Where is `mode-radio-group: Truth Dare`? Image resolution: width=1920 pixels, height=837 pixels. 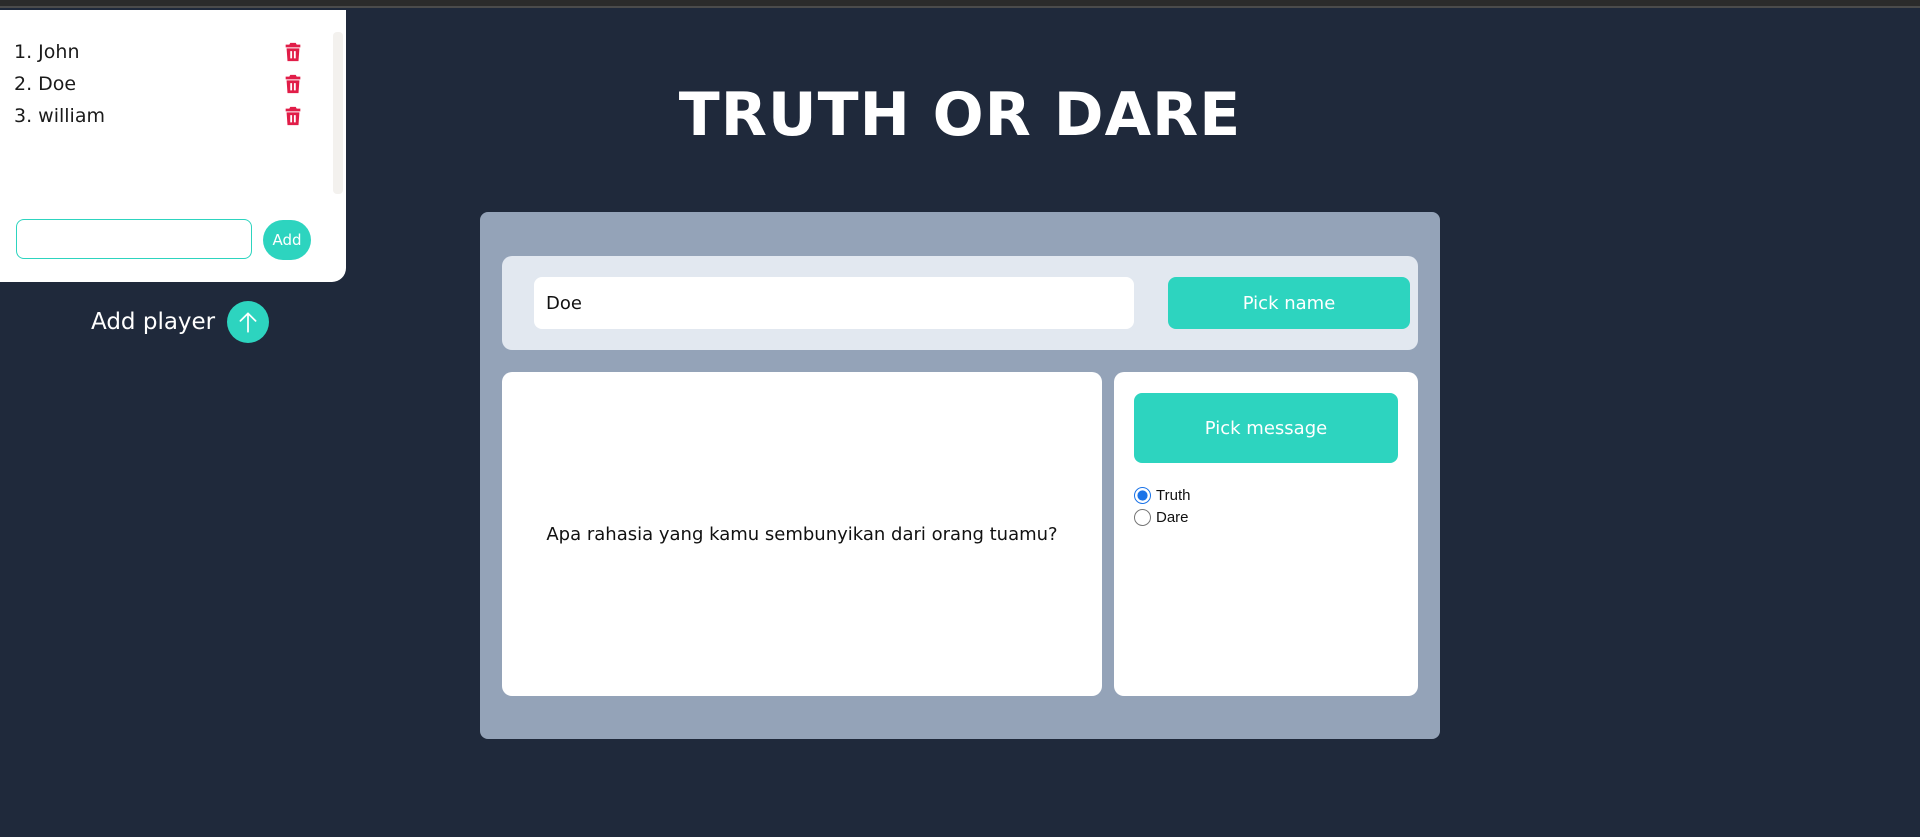 mode-radio-group: Truth Dare is located at coordinates (1162, 506).